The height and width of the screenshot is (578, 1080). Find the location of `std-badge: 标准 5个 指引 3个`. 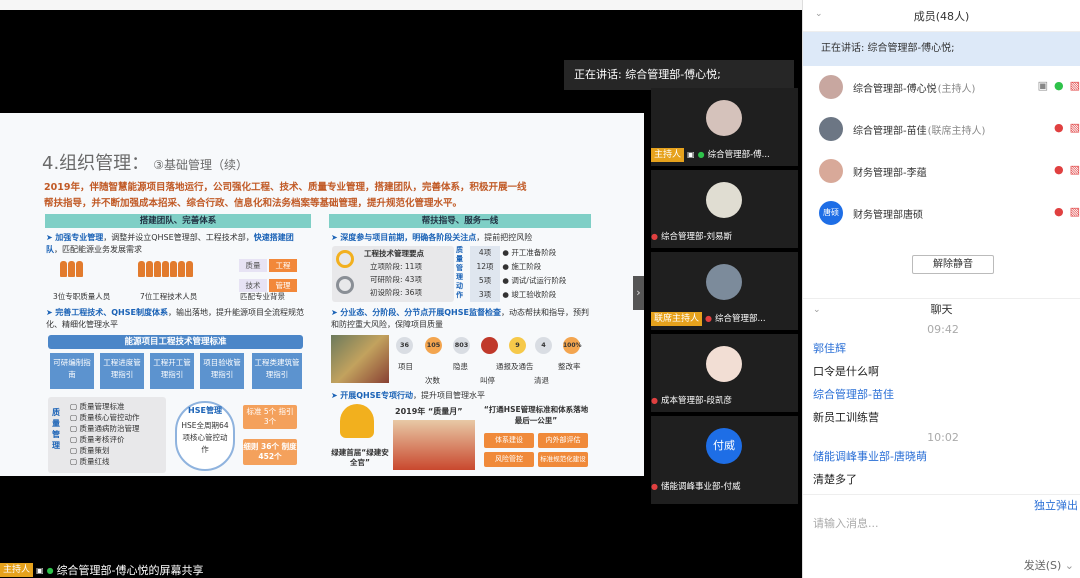

std-badge: 标准 5个 指引 3个 is located at coordinates (270, 417).